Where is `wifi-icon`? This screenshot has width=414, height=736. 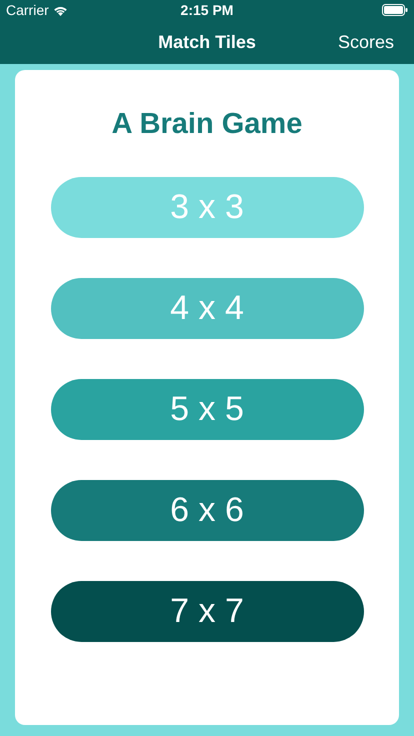
wifi-icon is located at coordinates (60, 10).